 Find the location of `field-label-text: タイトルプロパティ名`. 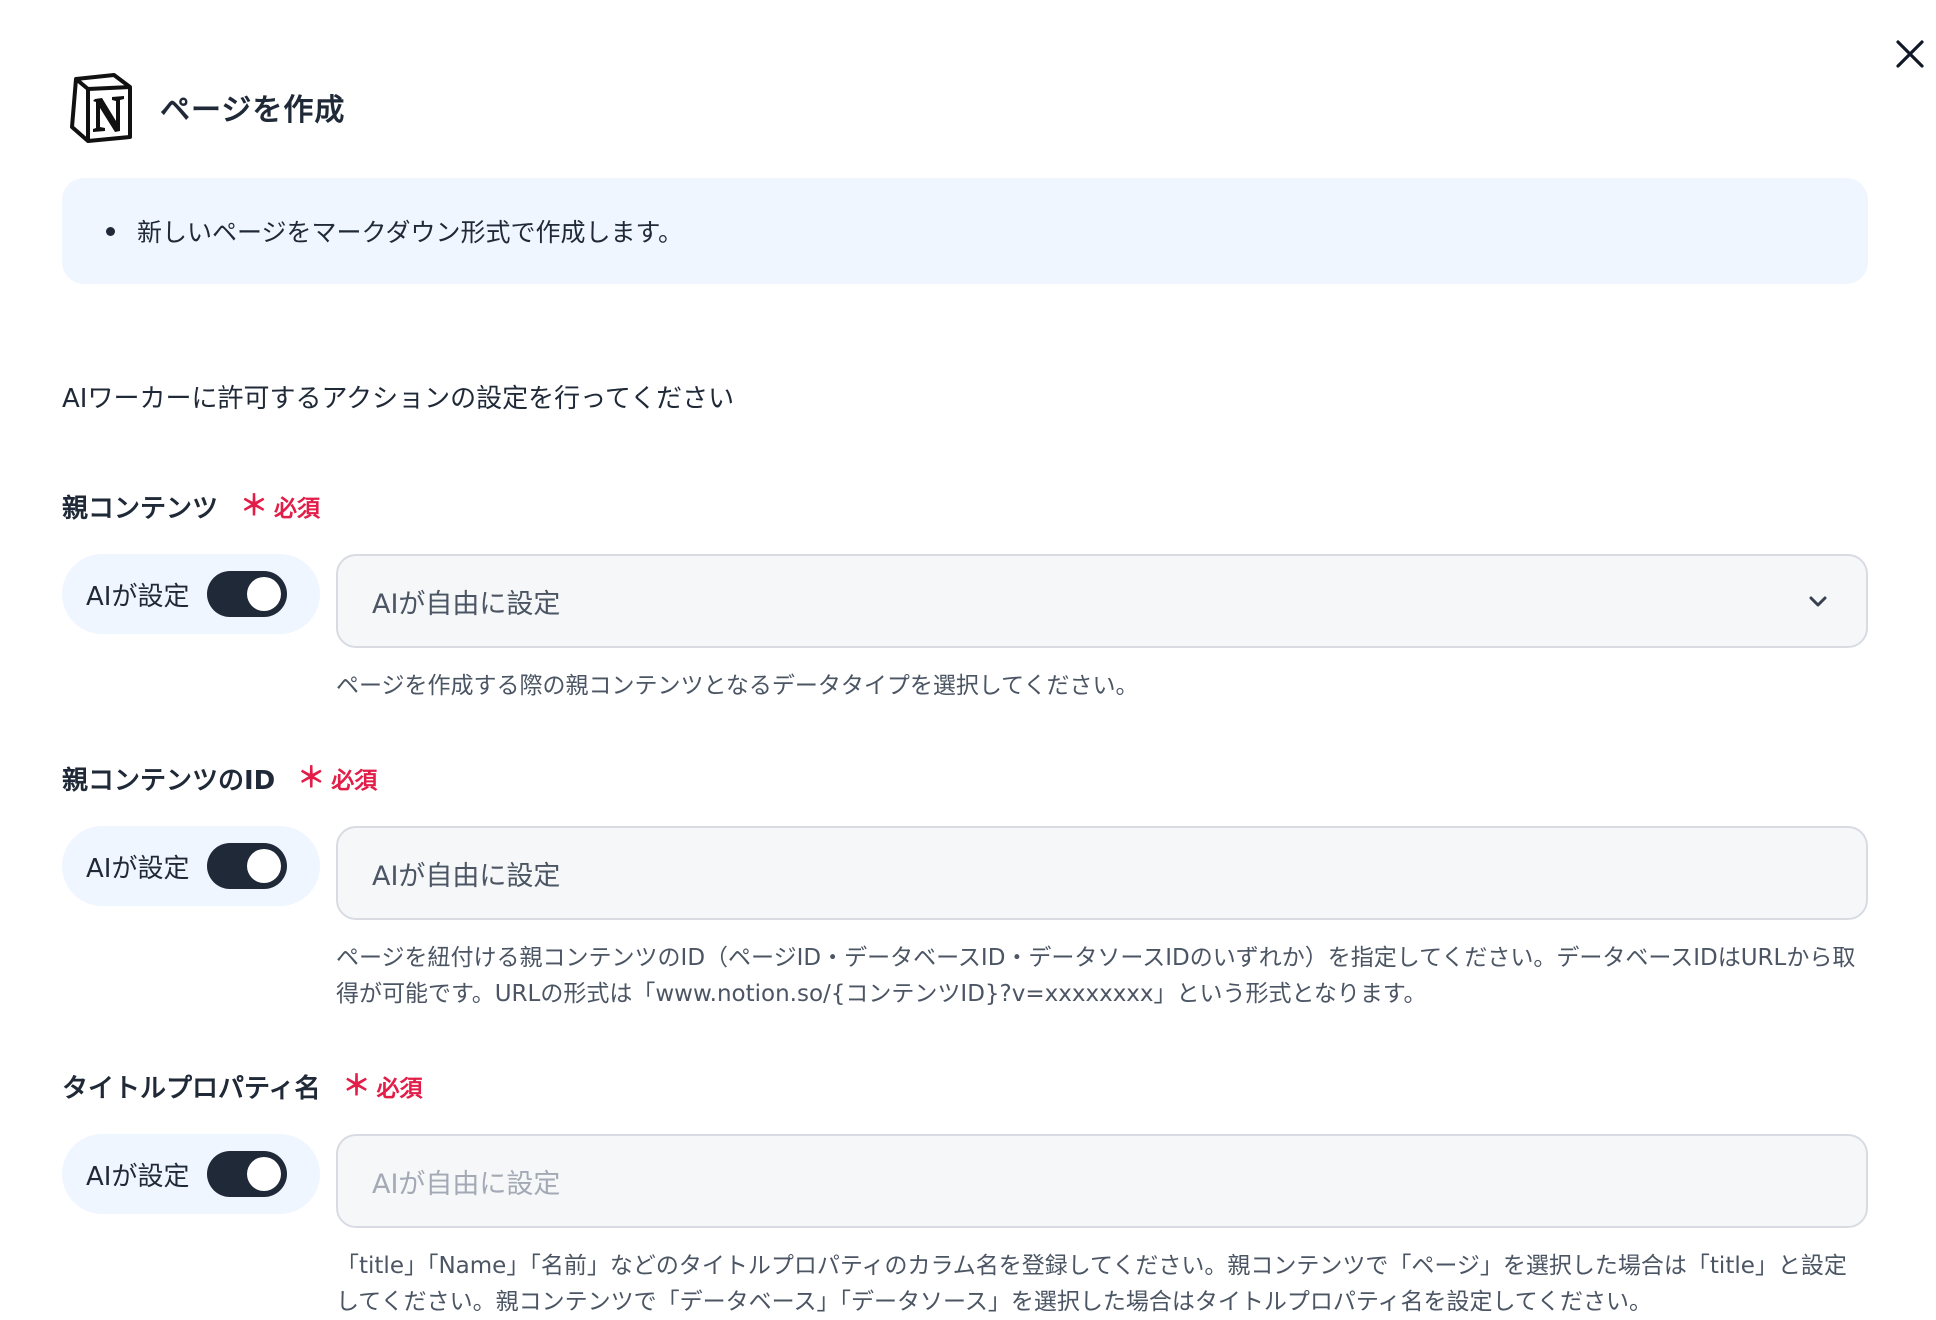

field-label-text: タイトルプロパティ名 is located at coordinates (191, 1088).